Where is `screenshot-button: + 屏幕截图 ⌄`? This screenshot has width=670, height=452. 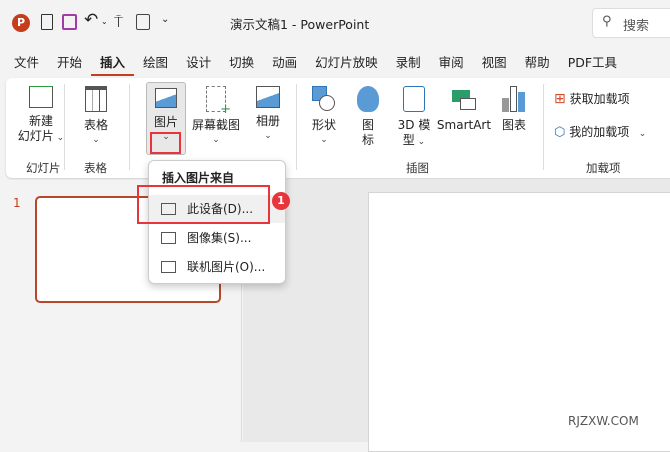
screenshot-button: + 屏幕截图 ⌄ is located at coordinates (216, 117).